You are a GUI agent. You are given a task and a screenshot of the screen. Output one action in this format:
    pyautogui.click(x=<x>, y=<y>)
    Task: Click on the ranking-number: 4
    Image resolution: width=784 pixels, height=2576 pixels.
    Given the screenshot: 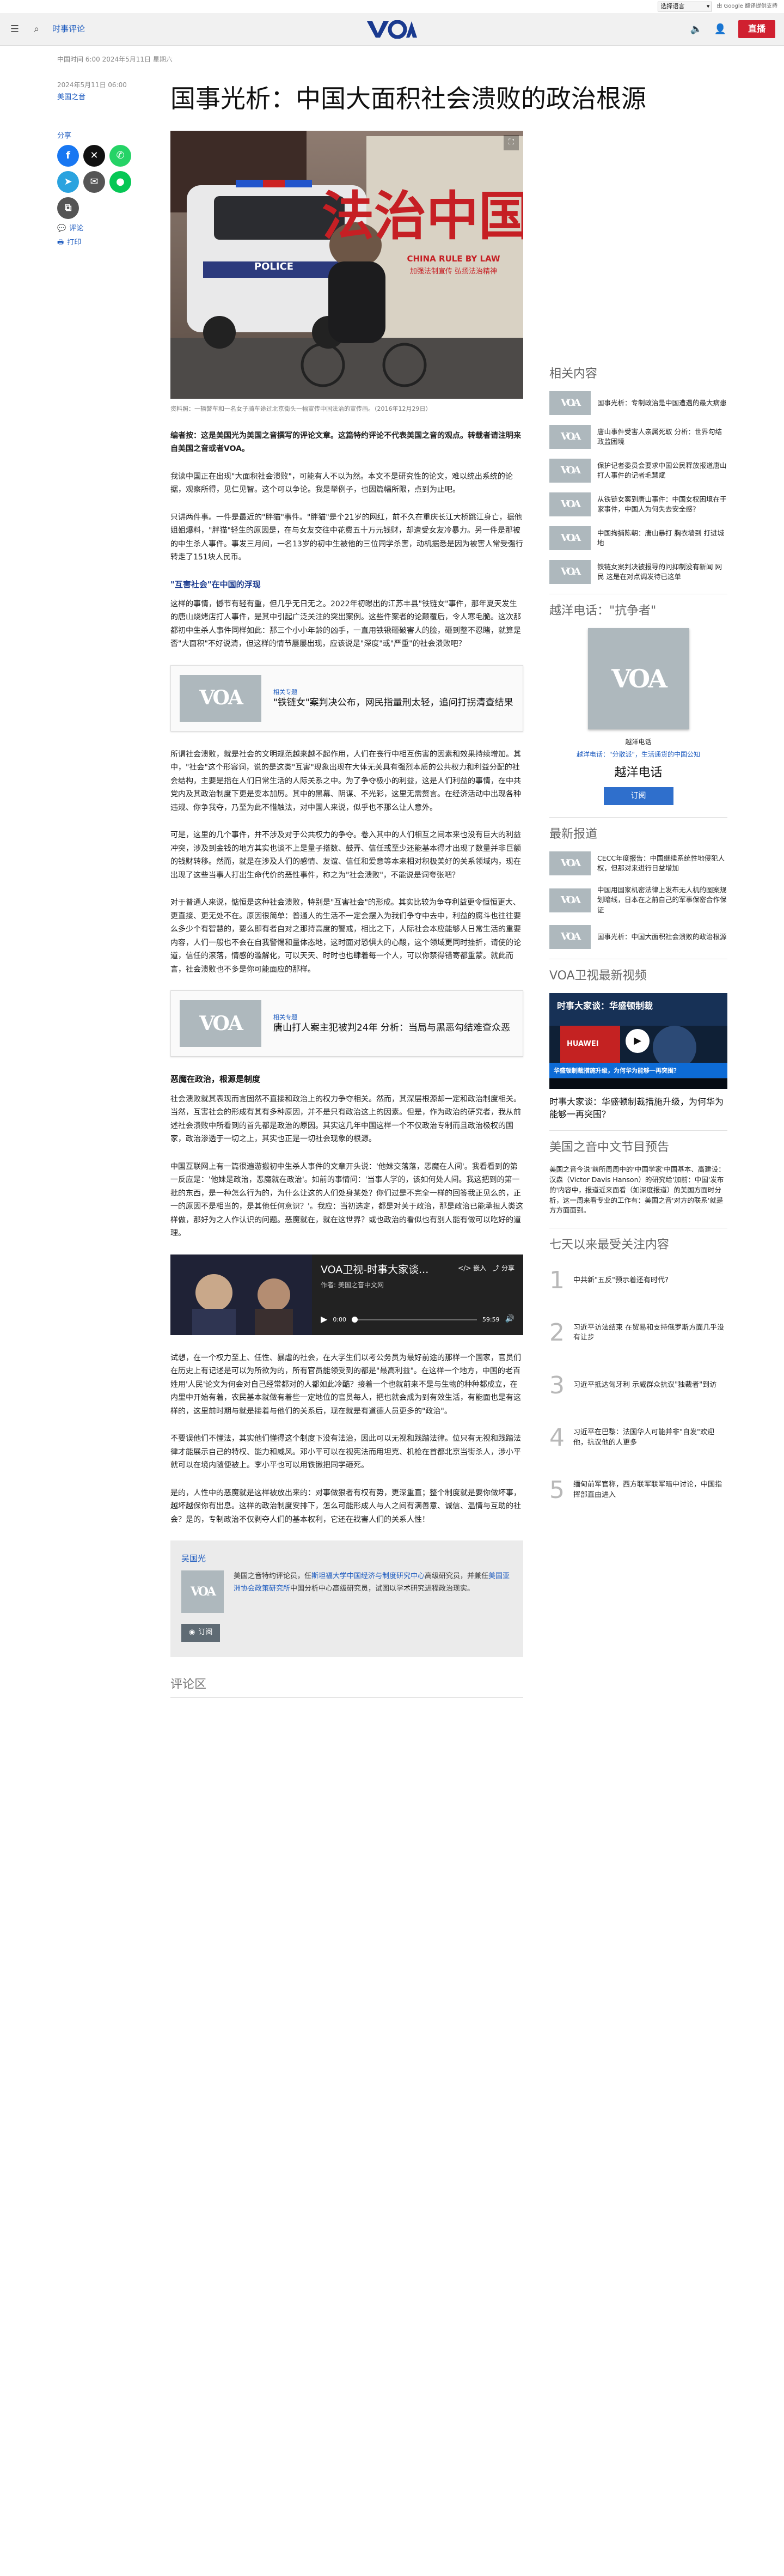 What is the action you would take?
    pyautogui.click(x=557, y=1438)
    